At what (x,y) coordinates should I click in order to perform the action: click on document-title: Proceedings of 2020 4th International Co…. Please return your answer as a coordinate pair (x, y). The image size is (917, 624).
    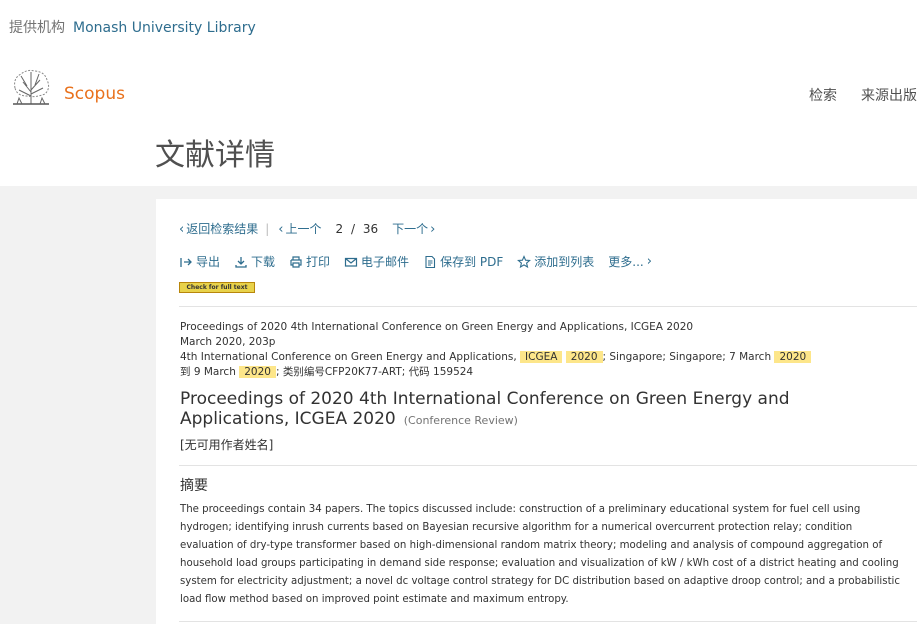
    Looking at the image, I should click on (485, 409).